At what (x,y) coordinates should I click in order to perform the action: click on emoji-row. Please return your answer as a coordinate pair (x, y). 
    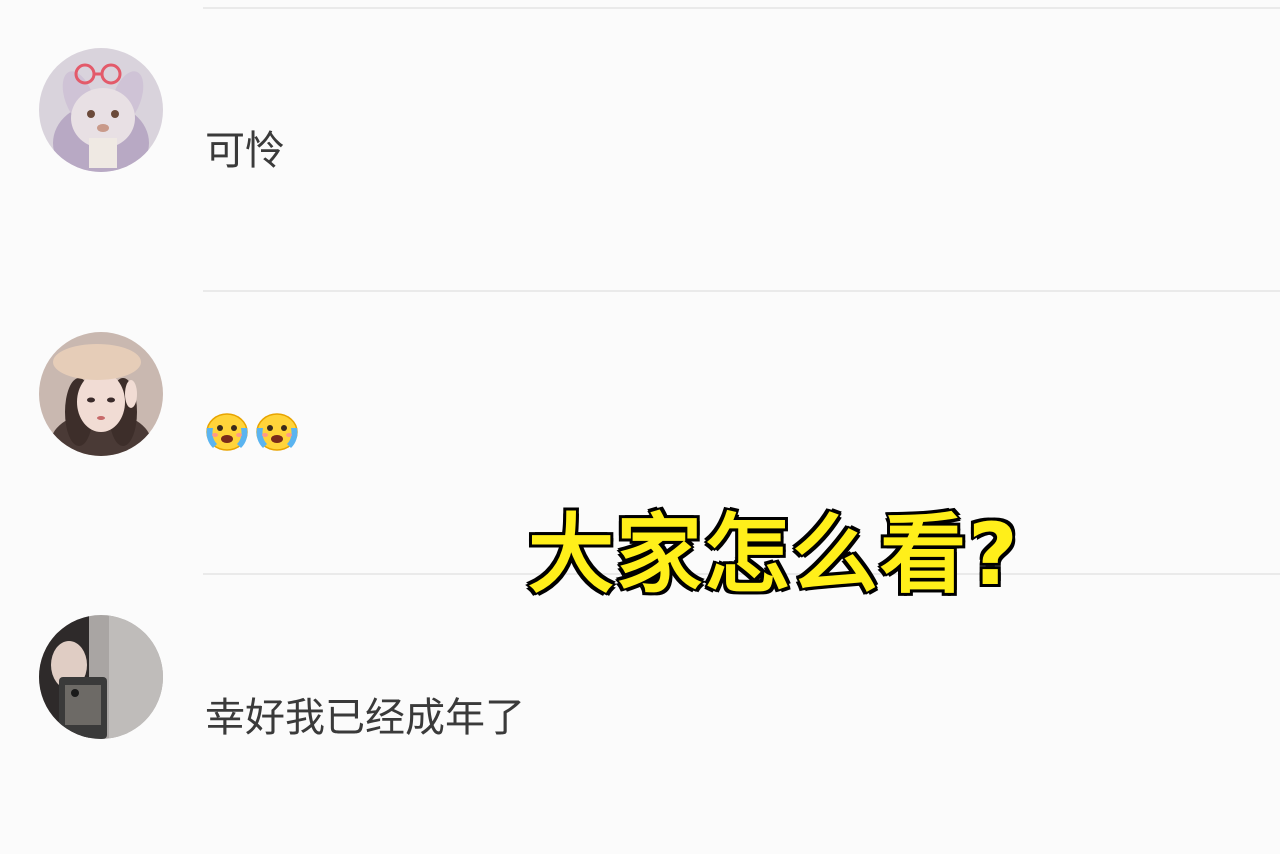
    Looking at the image, I should click on (252, 430).